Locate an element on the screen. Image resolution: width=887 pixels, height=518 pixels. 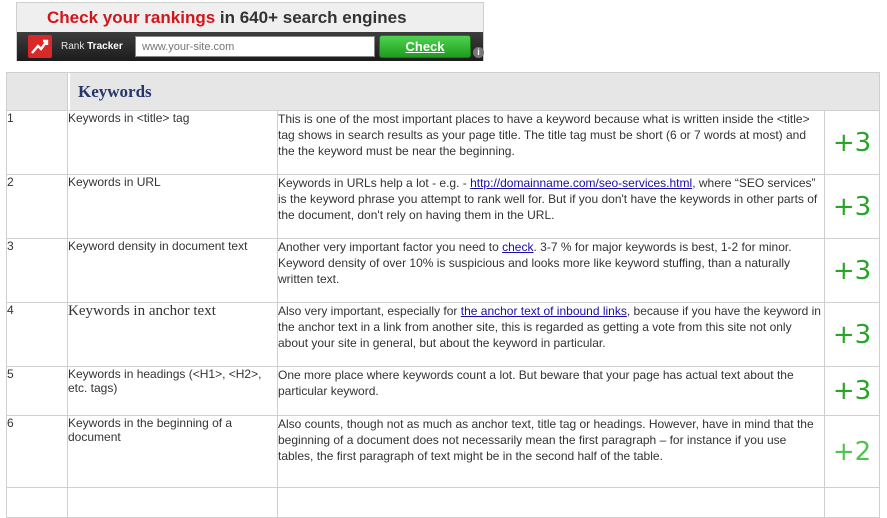
site-url-input is located at coordinates (255, 46).